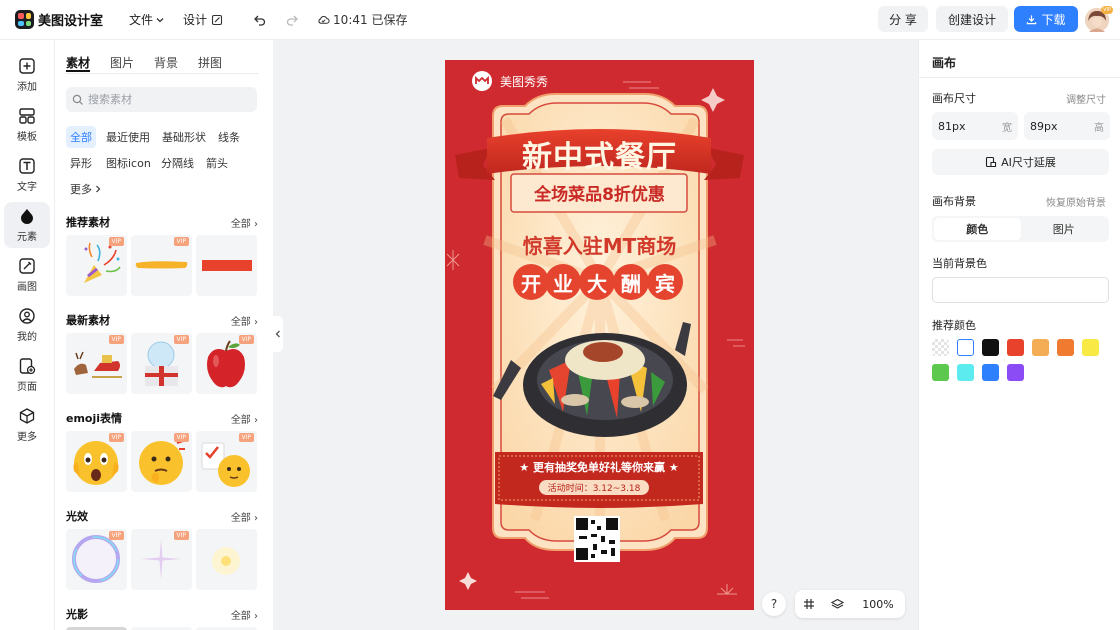 This screenshot has height=630, width=1120. Describe the element at coordinates (531, 282) in the screenshot. I see `poster-opening-char: 开` at that location.